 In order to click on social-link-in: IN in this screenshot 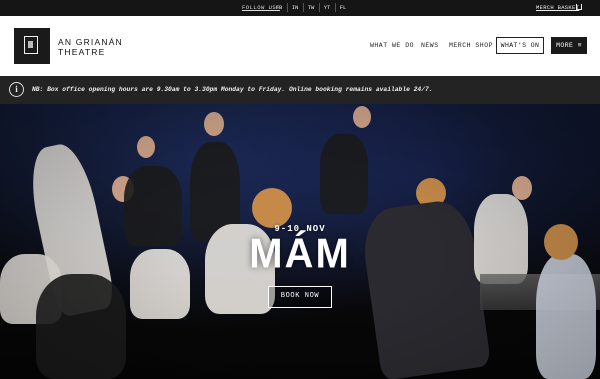, I will do `click(295, 7)`.